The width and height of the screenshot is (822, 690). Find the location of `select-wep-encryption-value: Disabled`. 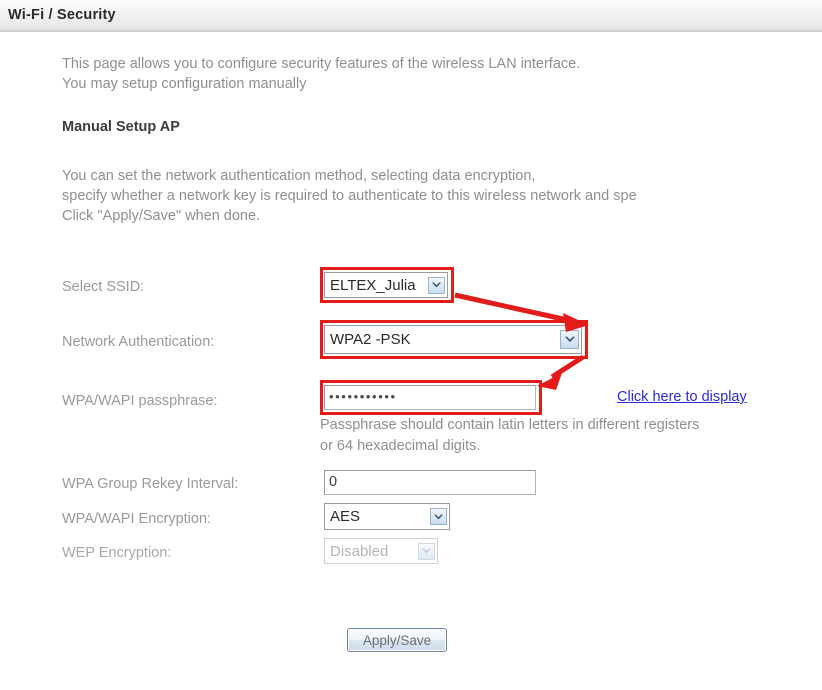

select-wep-encryption-value: Disabled is located at coordinates (359, 551).